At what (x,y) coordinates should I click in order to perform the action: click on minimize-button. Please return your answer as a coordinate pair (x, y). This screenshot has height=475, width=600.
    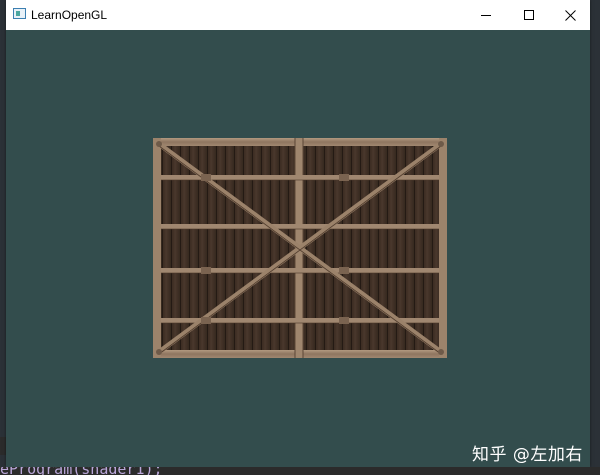
    Looking at the image, I should click on (486, 15).